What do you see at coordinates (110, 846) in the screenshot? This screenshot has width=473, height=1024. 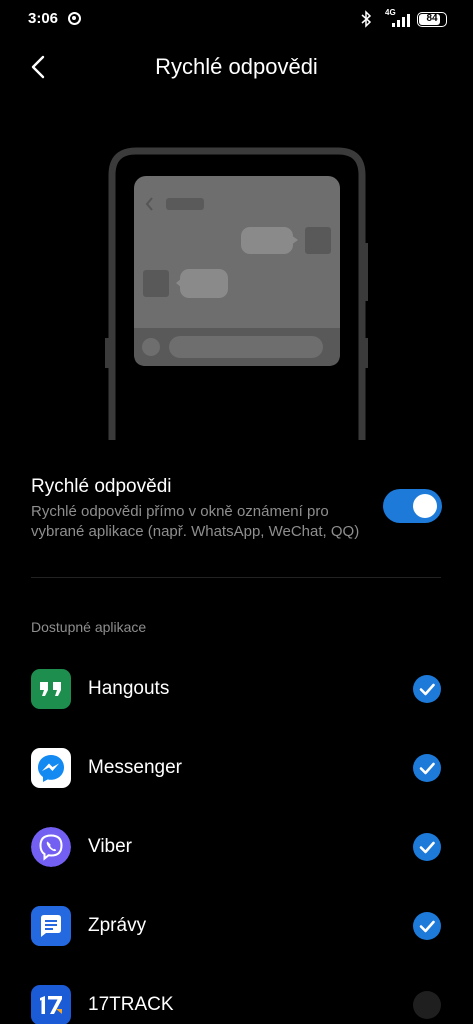 I see `app-label: Viber` at bounding box center [110, 846].